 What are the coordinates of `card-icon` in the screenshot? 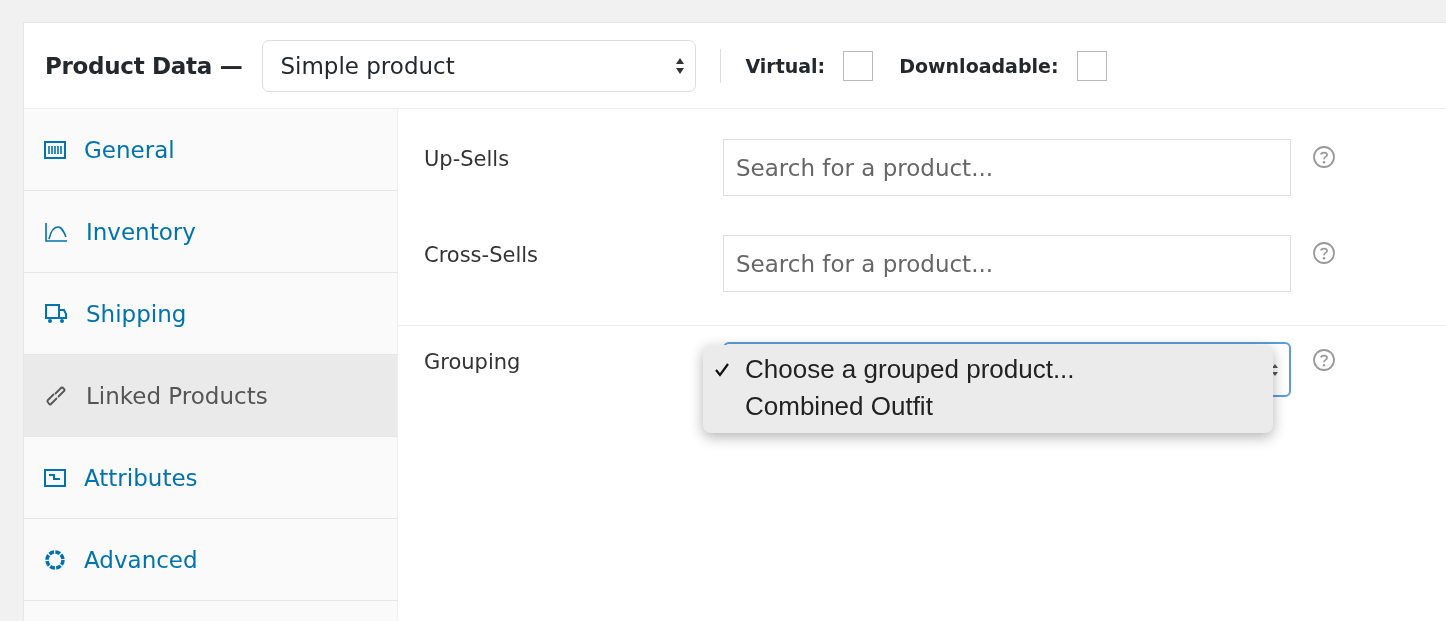 It's located at (55, 477).